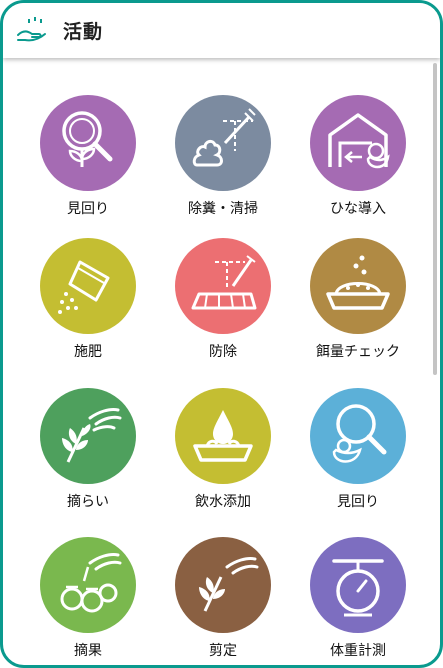 The image size is (443, 668). Describe the element at coordinates (223, 209) in the screenshot. I see `tile-label: 除糞・清掃` at that location.